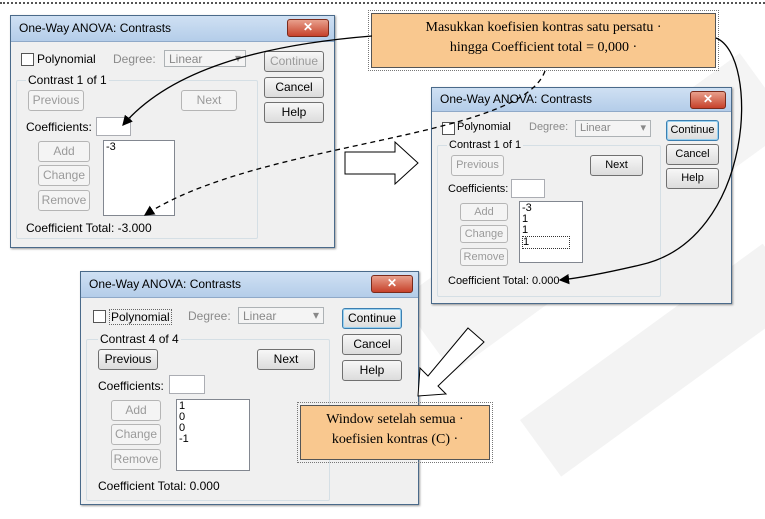 The height and width of the screenshot is (519, 765). I want to click on note-line: Window setelah semua ·, so click(395, 419).